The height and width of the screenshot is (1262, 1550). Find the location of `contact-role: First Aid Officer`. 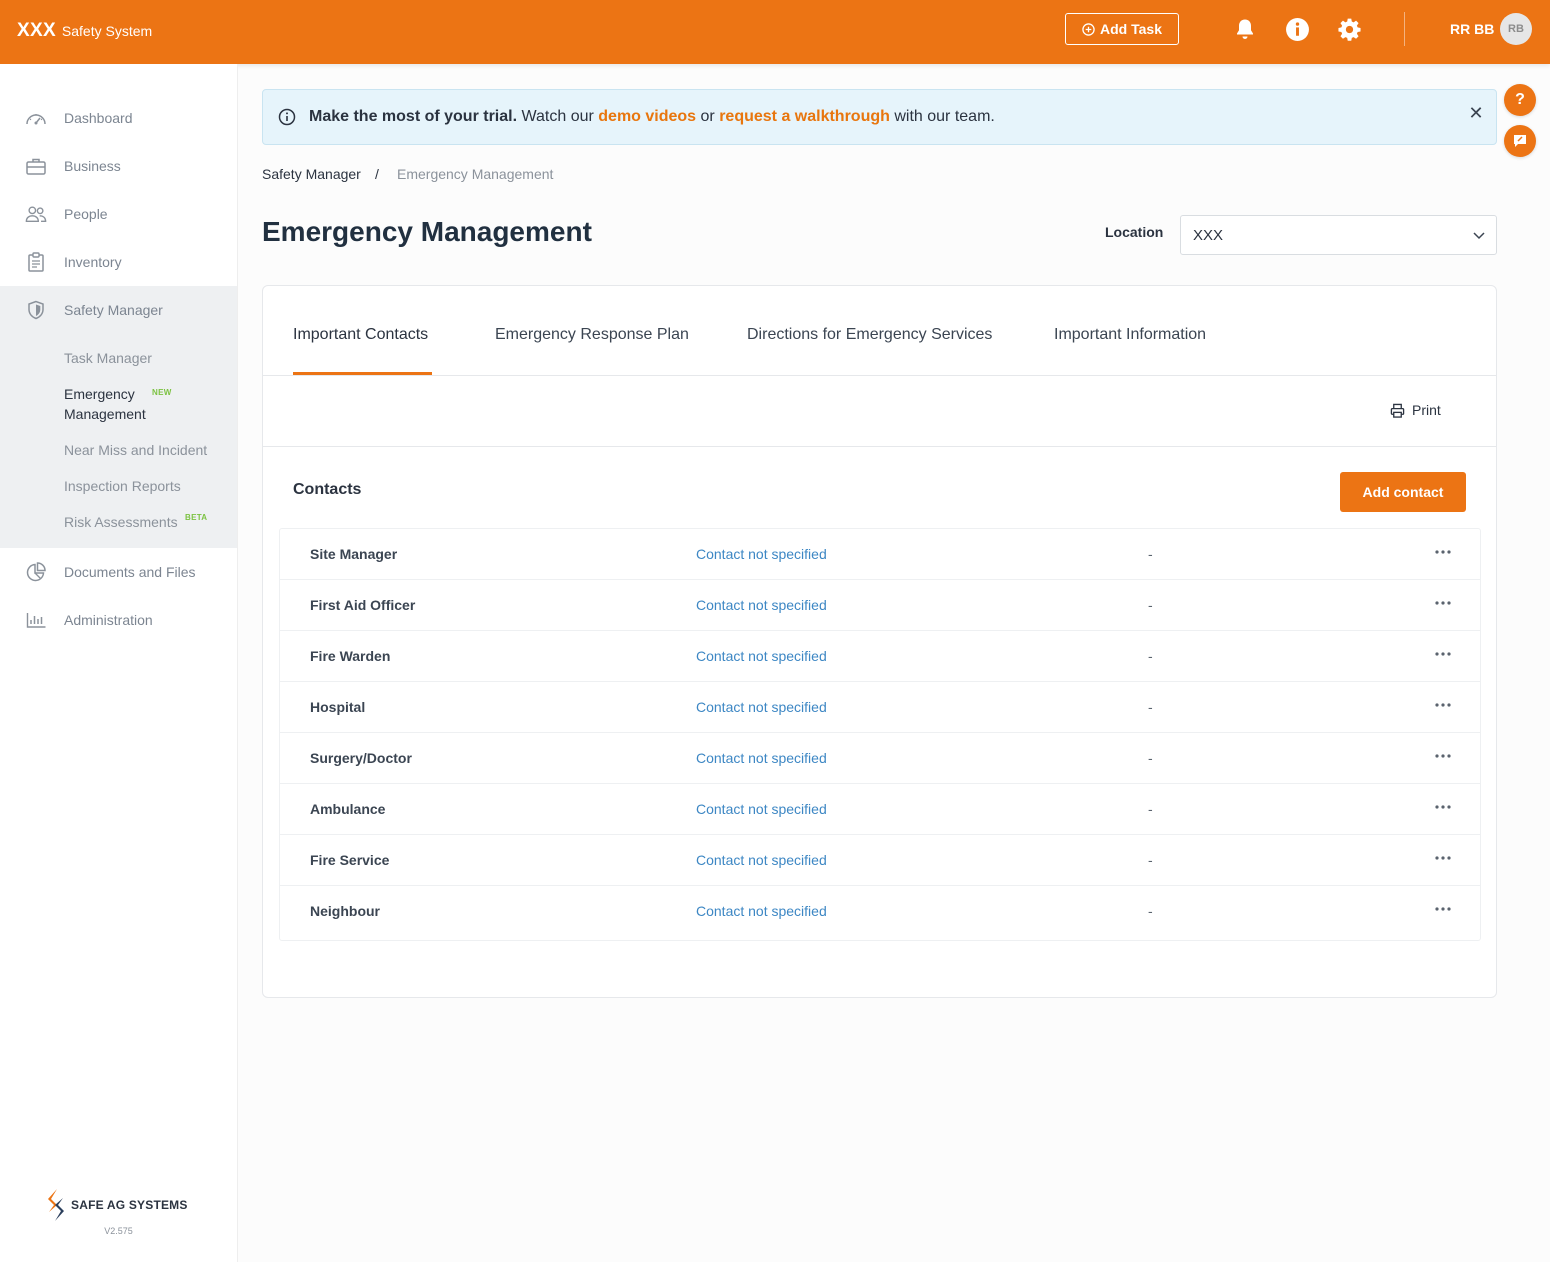

contact-role: First Aid Officer is located at coordinates (363, 605).